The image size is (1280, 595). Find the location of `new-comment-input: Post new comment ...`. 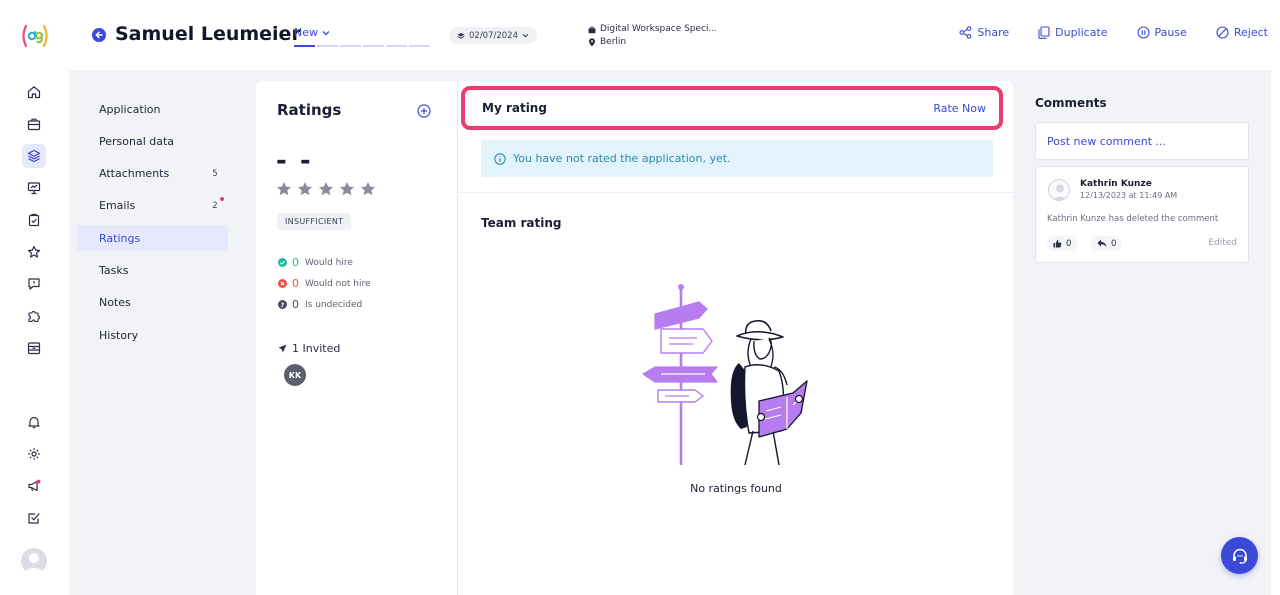

new-comment-input: Post new comment ... is located at coordinates (1142, 141).